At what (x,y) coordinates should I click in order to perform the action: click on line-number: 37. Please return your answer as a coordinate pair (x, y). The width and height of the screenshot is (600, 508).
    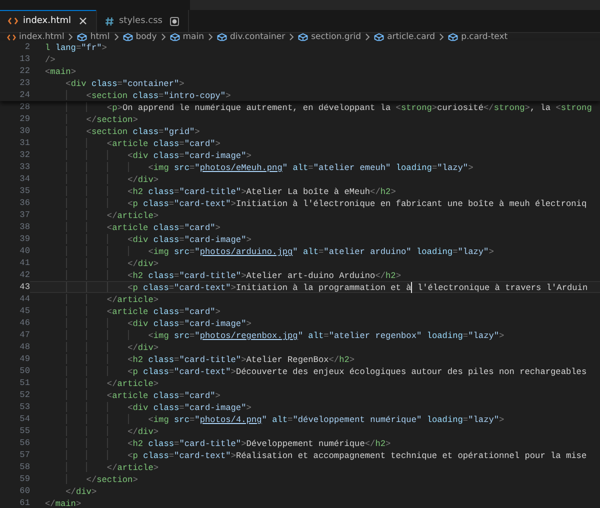
    Looking at the image, I should click on (24, 215).